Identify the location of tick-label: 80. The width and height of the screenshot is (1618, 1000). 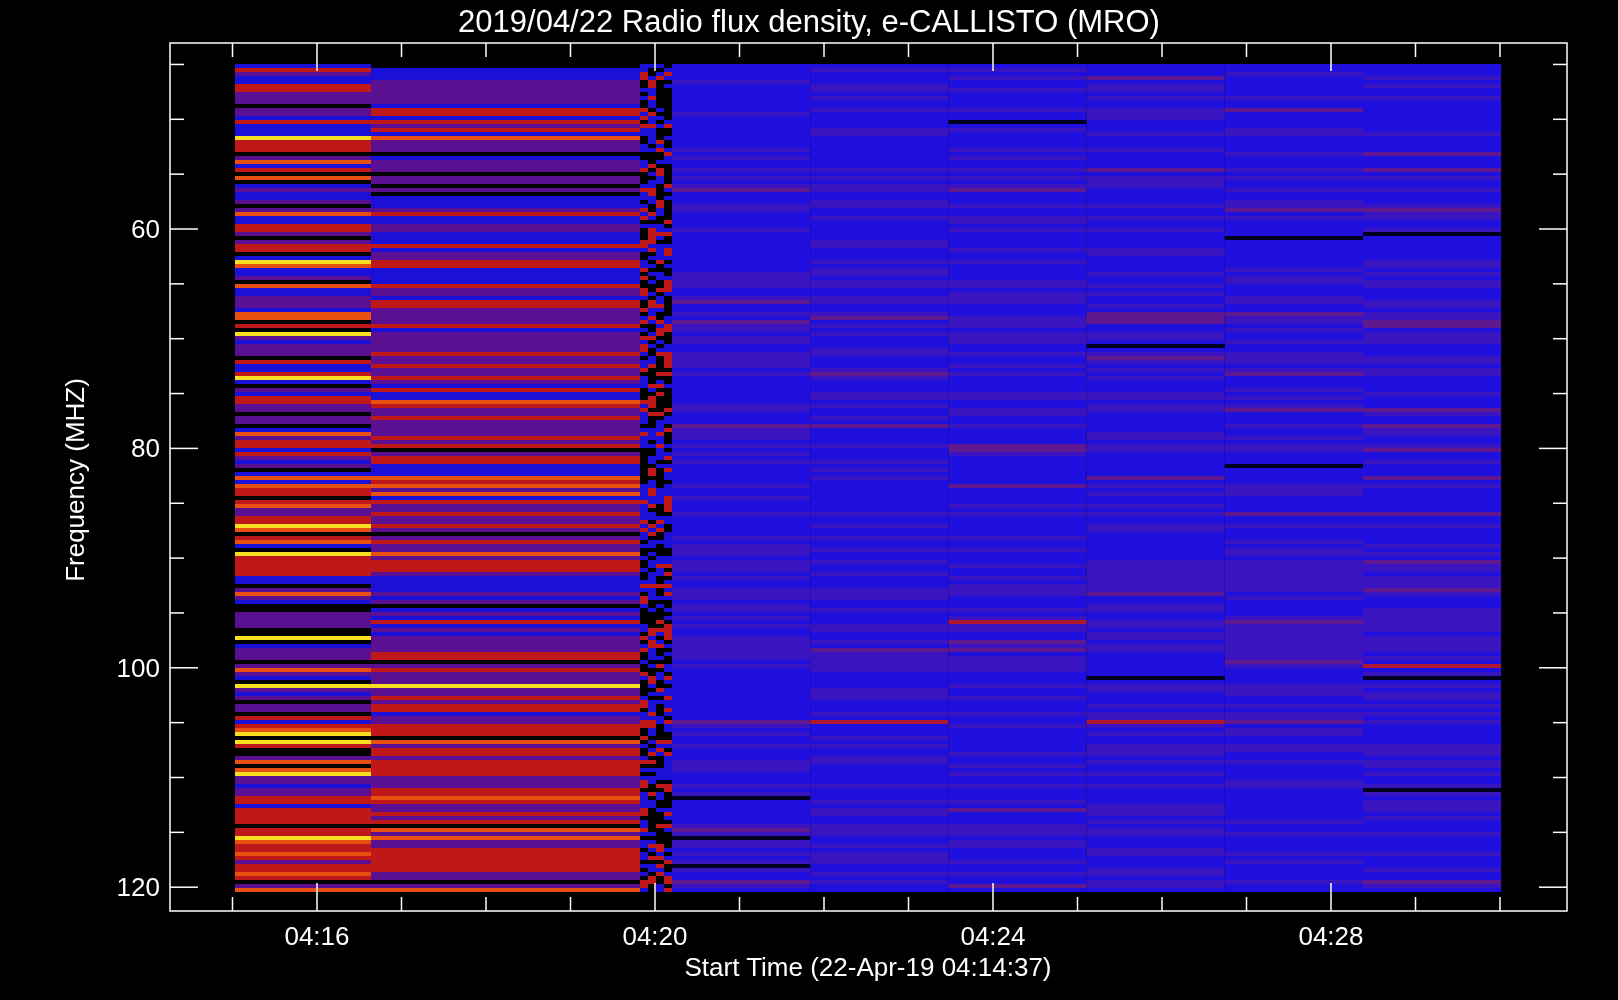
(145, 448).